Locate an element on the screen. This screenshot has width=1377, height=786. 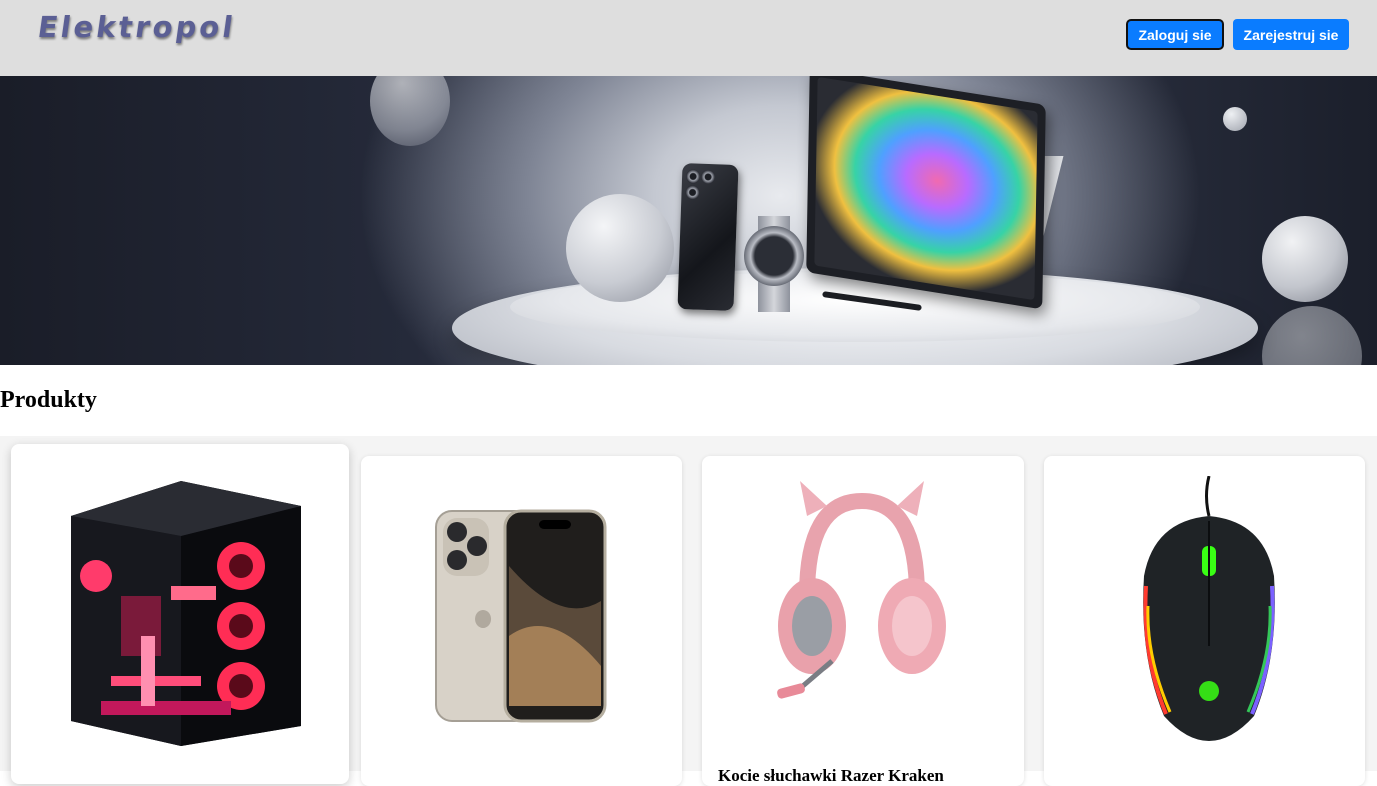
watch-image is located at coordinates (774, 256).